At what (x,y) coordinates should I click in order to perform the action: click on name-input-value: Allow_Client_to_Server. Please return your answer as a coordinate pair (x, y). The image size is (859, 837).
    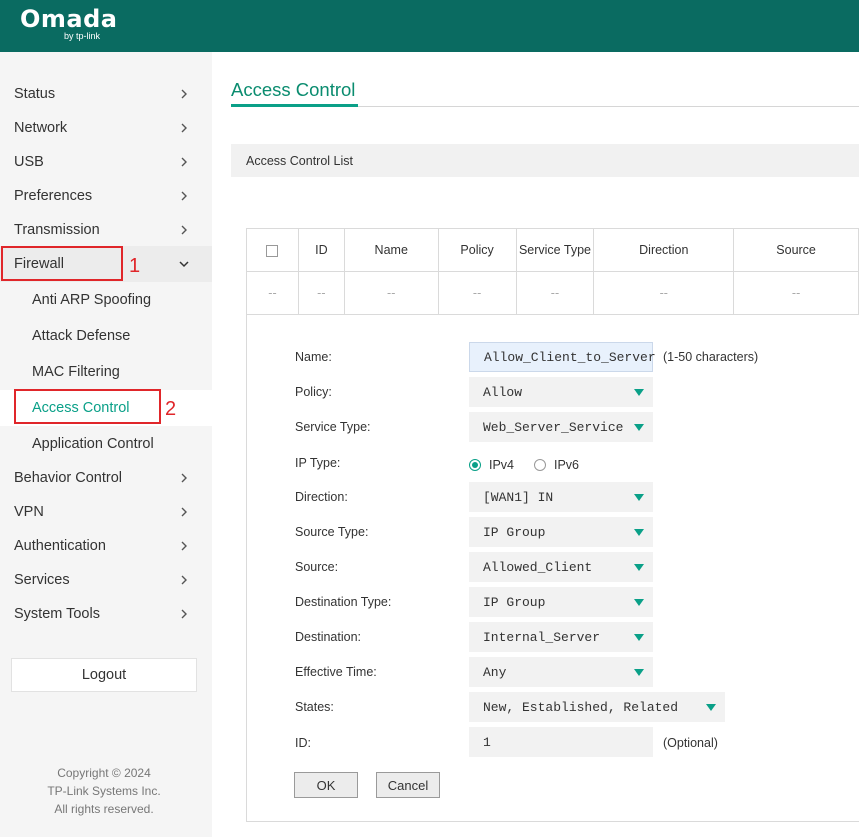
    Looking at the image, I should click on (570, 357).